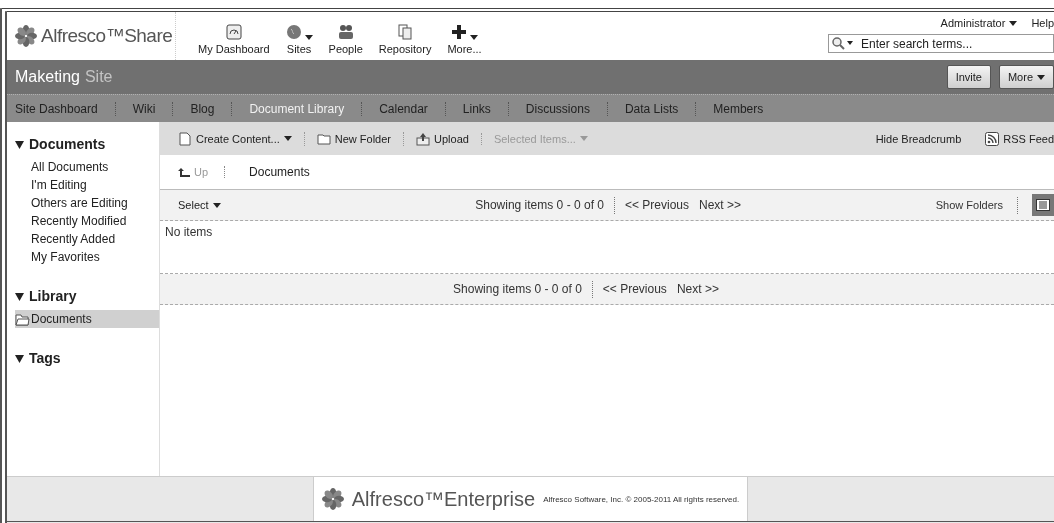 The height and width of the screenshot is (523, 1054). I want to click on site-button: Invite, so click(968, 77).